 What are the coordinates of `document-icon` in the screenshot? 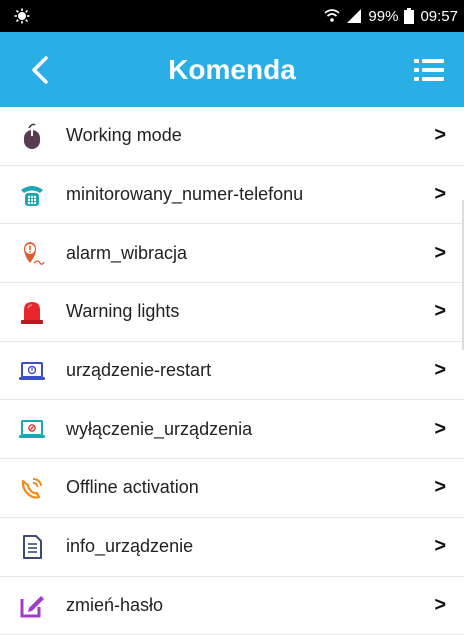 It's located at (32, 547).